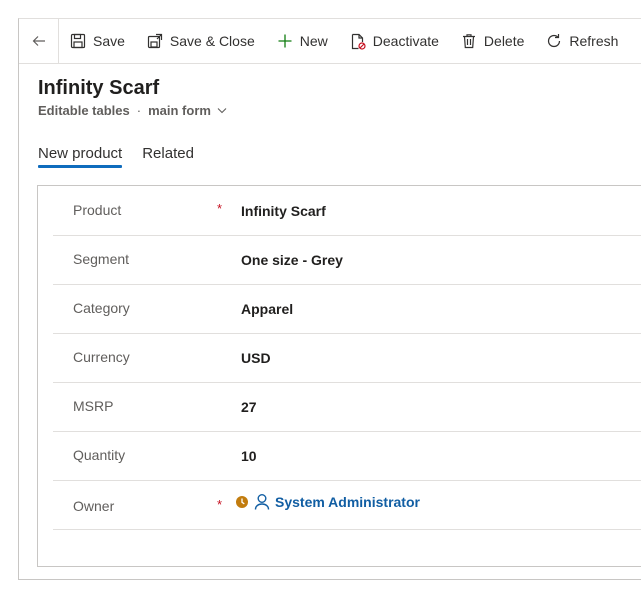 Image resolution: width=641 pixels, height=594 pixels. I want to click on refresh-button: Refresh, so click(582, 41).